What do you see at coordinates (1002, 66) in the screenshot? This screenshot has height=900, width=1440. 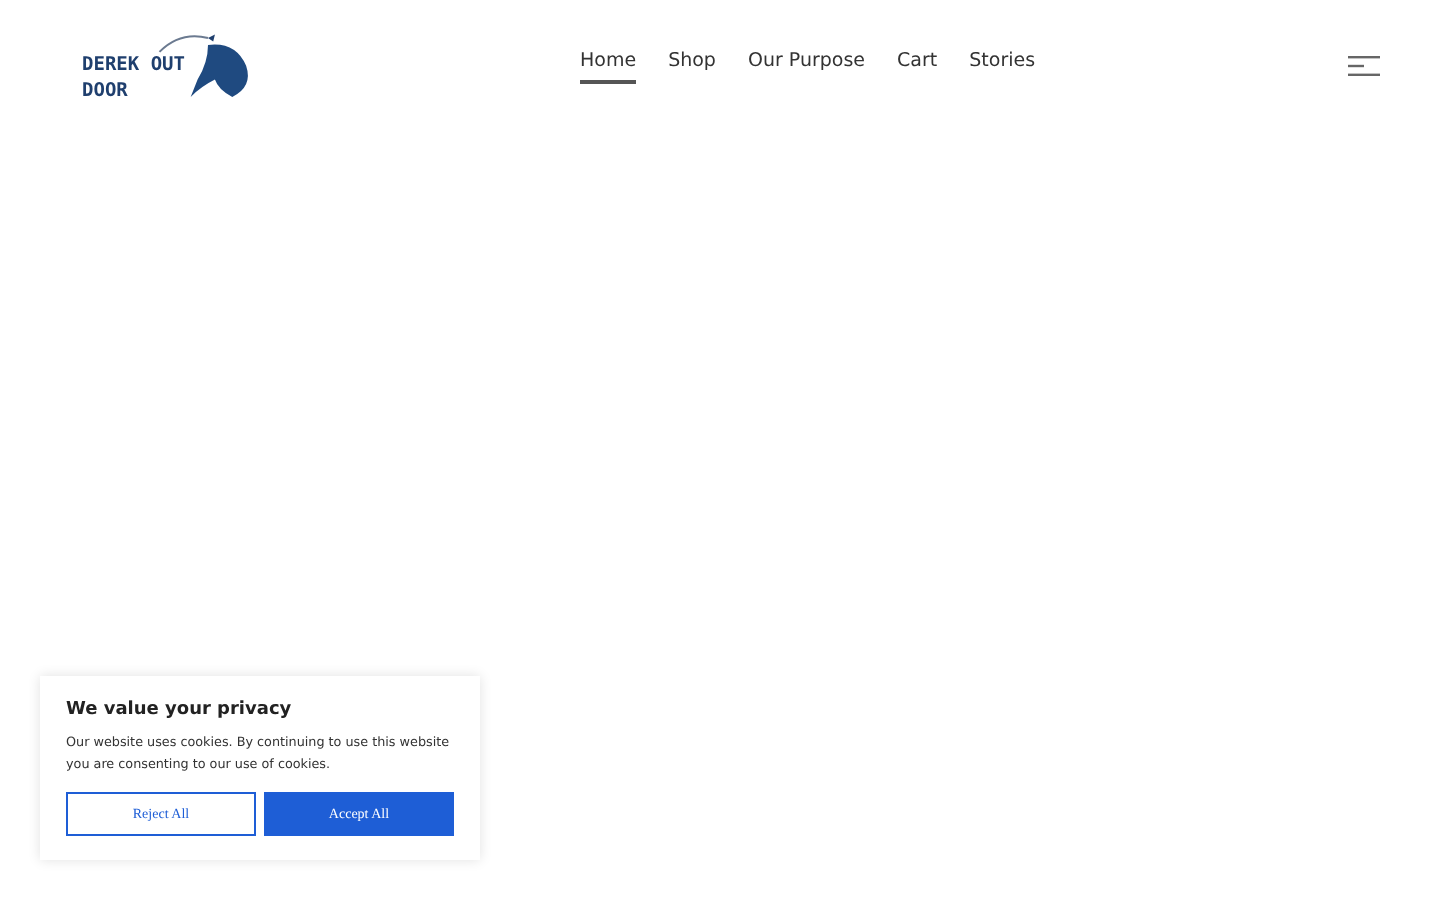 I see `nav-link: Stories` at bounding box center [1002, 66].